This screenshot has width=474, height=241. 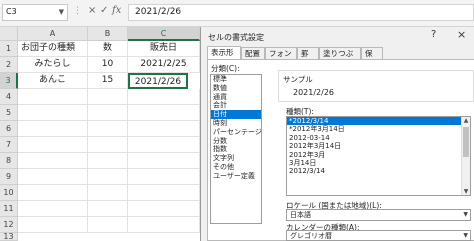 What do you see at coordinates (378, 163) in the screenshot?
I see `type-item: 3月14日` at bounding box center [378, 163].